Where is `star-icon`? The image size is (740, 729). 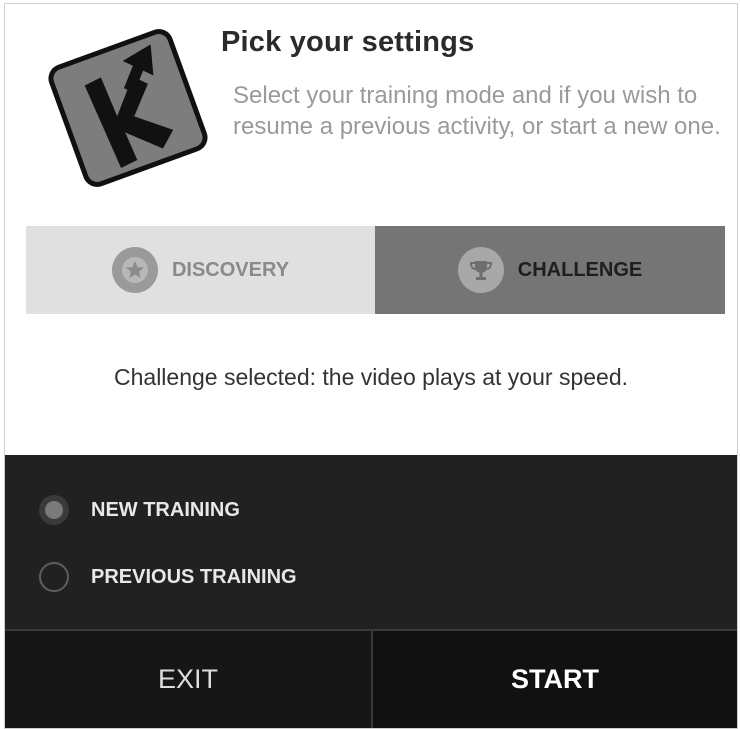 star-icon is located at coordinates (134, 270).